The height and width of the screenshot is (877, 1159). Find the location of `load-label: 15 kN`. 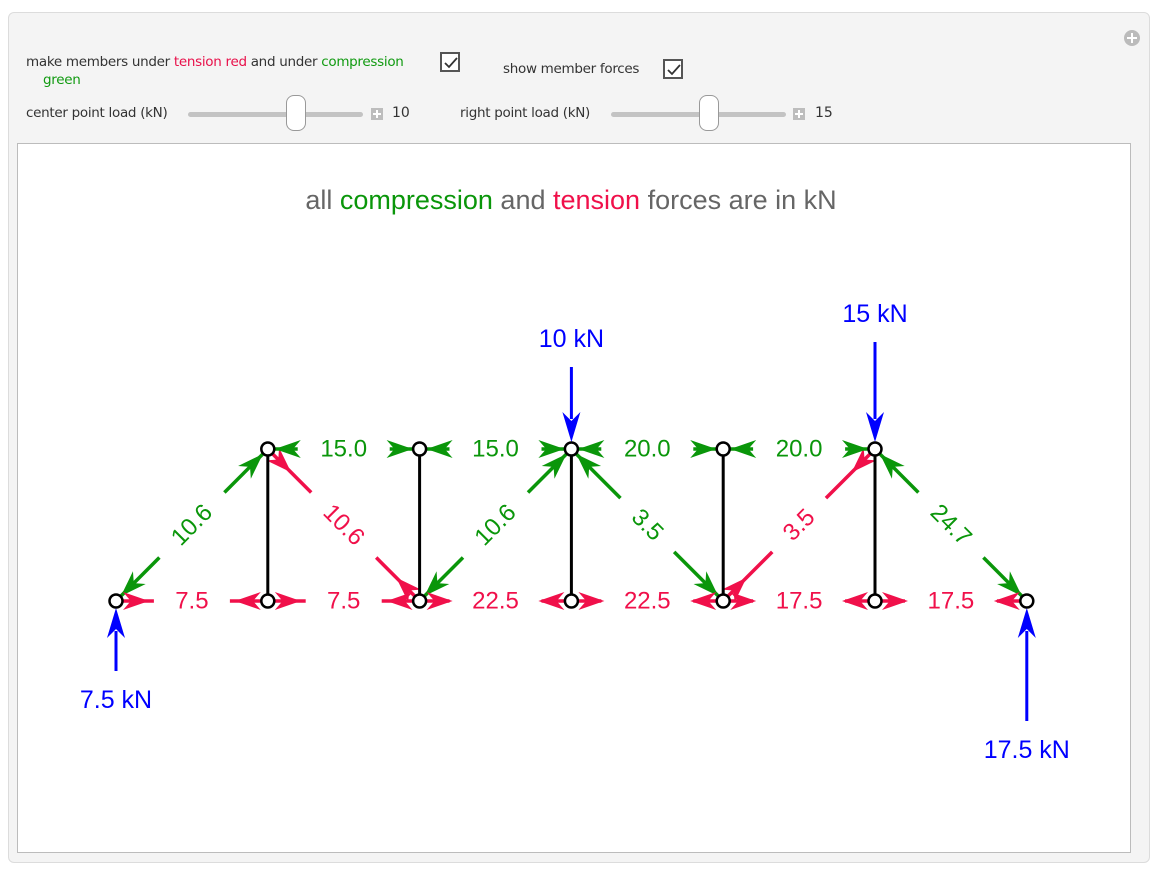

load-label: 15 kN is located at coordinates (874, 314).